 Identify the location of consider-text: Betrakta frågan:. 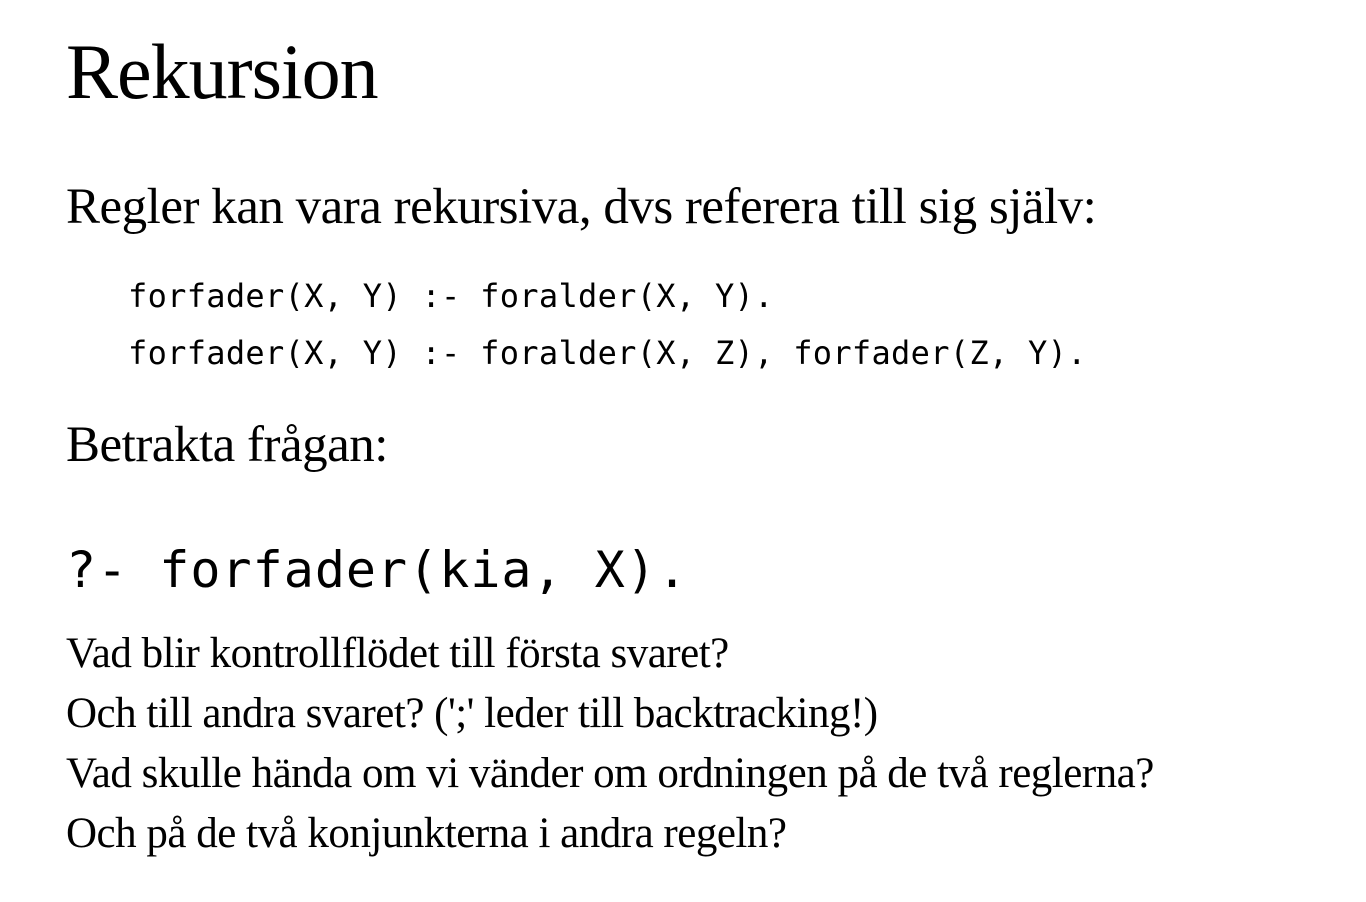
(227, 445).